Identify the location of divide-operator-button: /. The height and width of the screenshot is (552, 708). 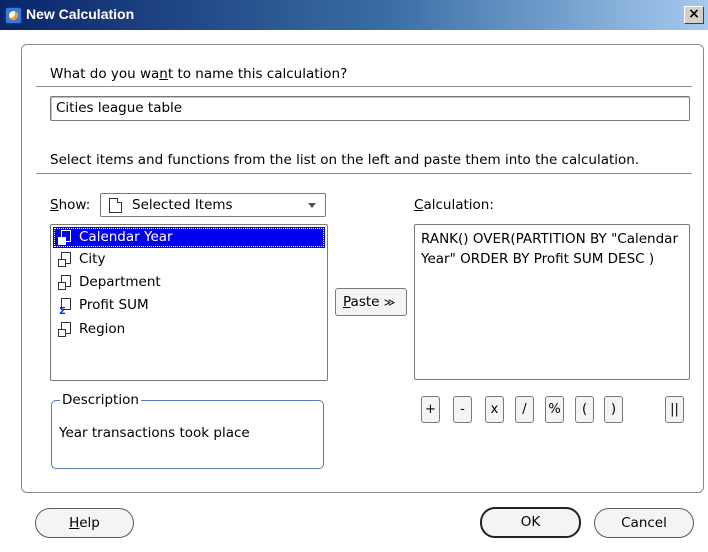
(524, 409).